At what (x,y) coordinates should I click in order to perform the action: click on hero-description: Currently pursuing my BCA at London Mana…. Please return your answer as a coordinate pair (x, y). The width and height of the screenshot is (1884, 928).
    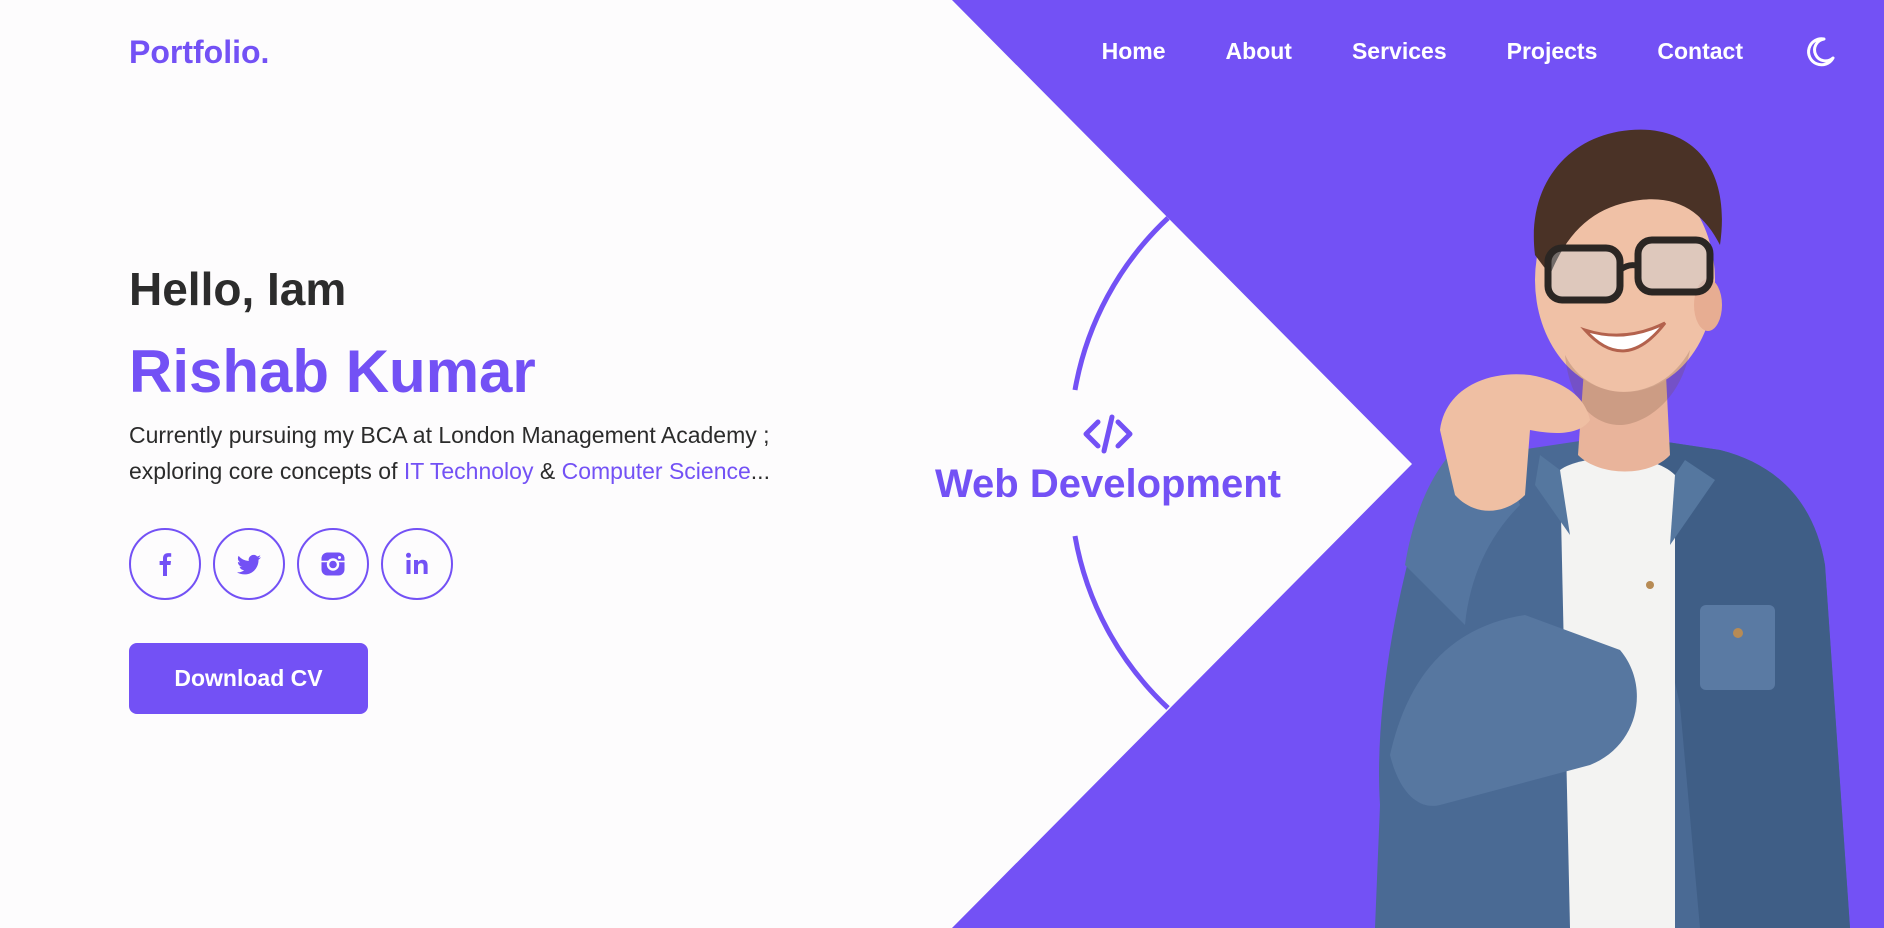
    Looking at the image, I should click on (489, 453).